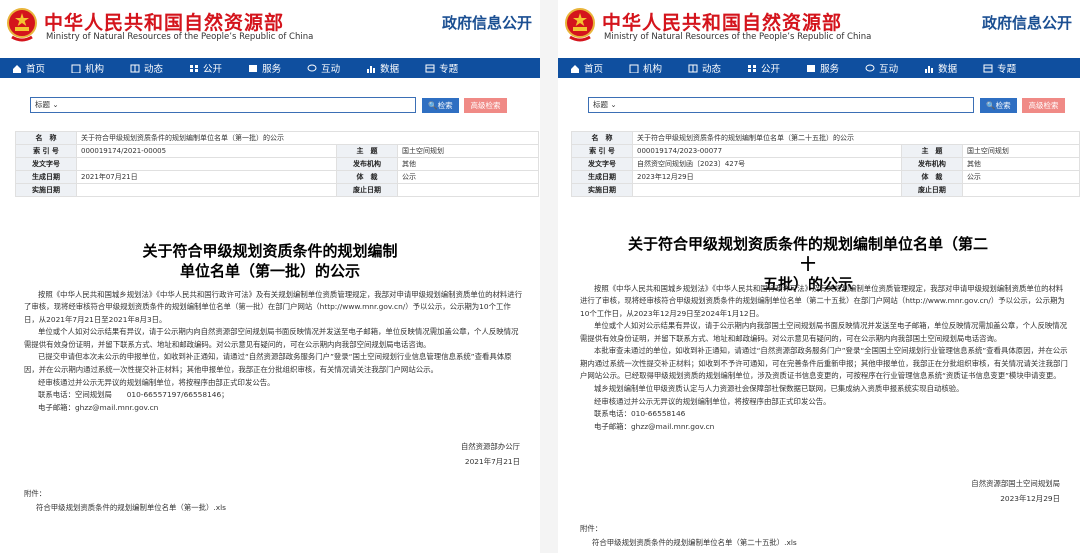 This screenshot has height=553, width=1080. What do you see at coordinates (1015, 491) in the screenshot?
I see `signature: 自然资源部国土空间规划局 2023年12月29日` at bounding box center [1015, 491].